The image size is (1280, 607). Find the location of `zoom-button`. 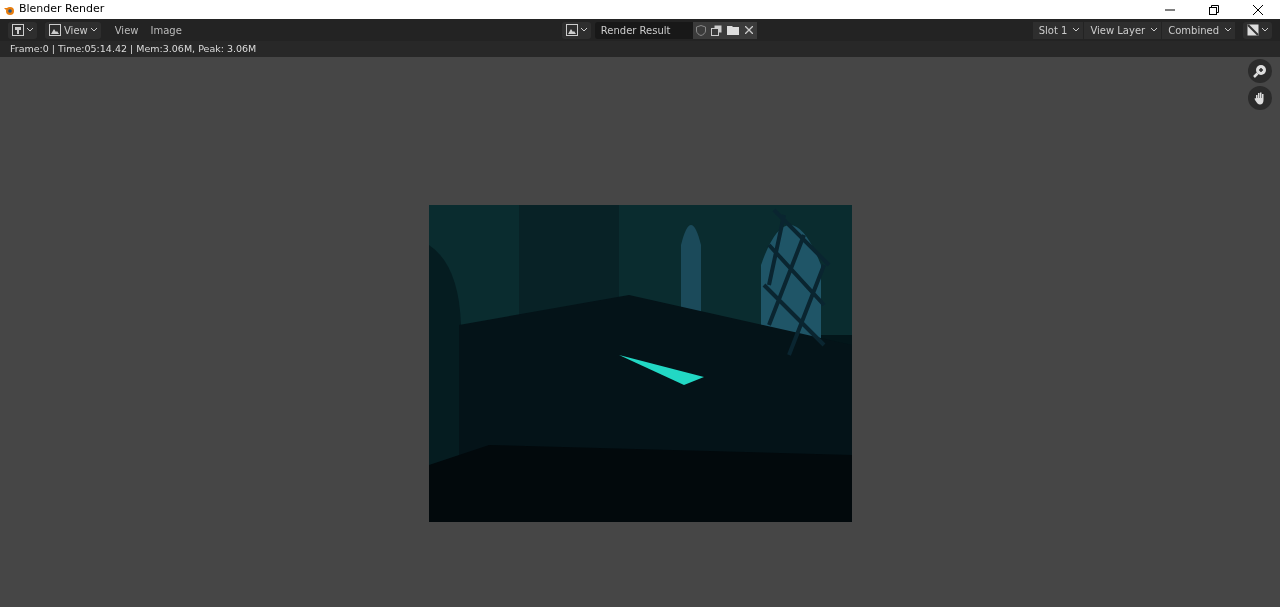

zoom-button is located at coordinates (1260, 71).